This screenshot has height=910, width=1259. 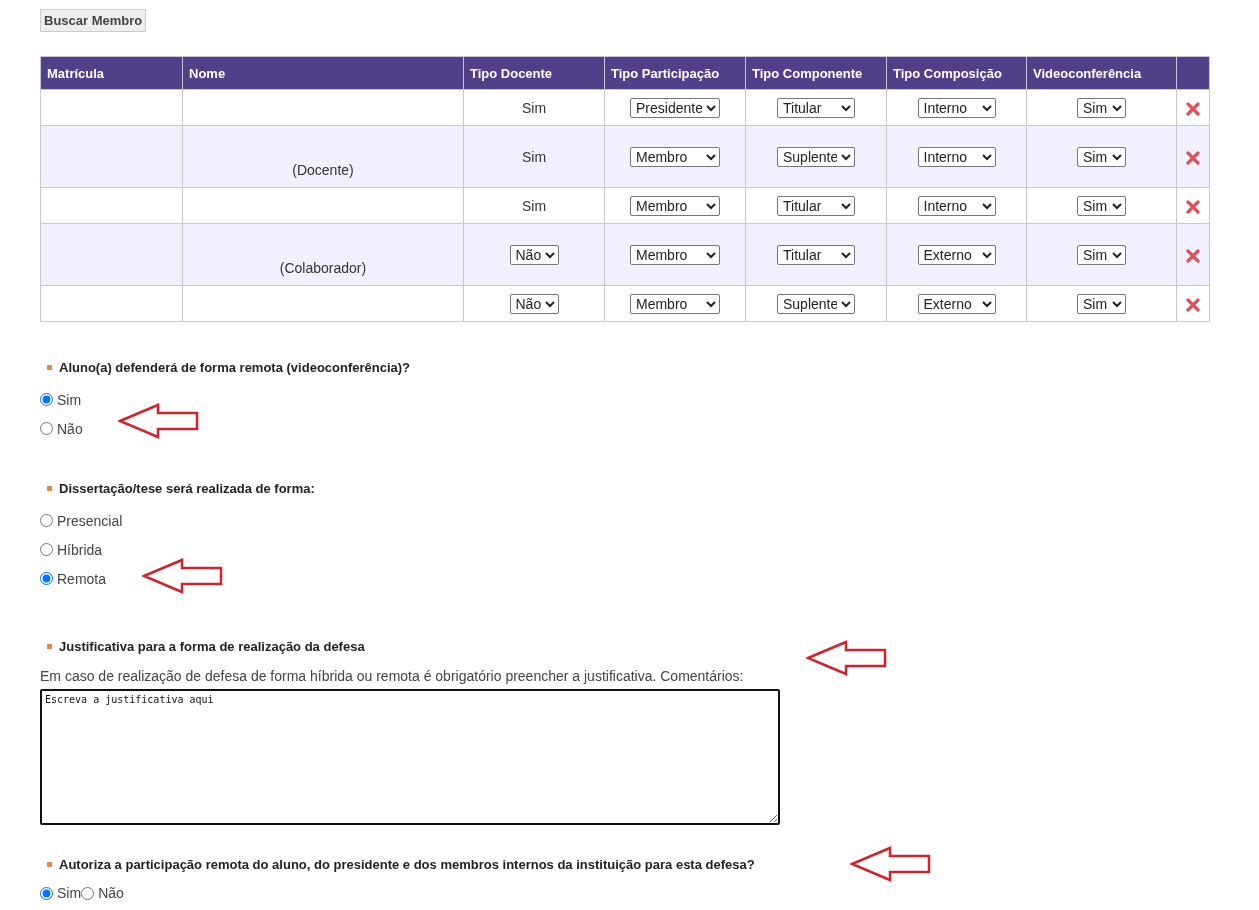 I want to click on column-header: Nome, so click(x=323, y=73).